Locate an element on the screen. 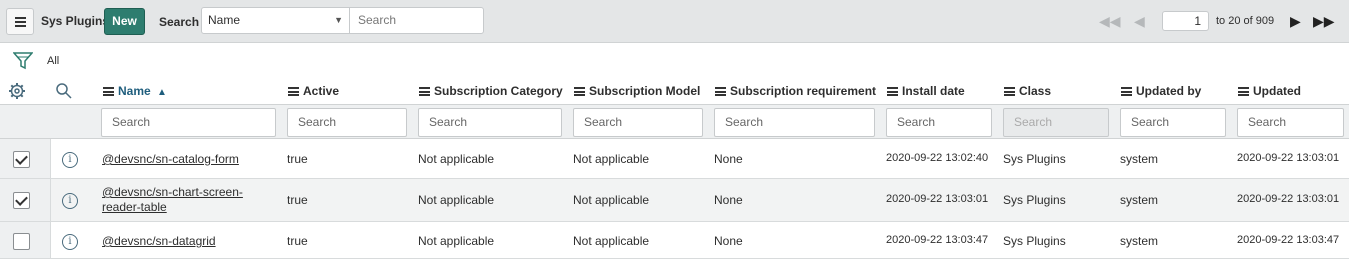  column-header-subscription-requirement: Subscription requirement is located at coordinates (795, 91).